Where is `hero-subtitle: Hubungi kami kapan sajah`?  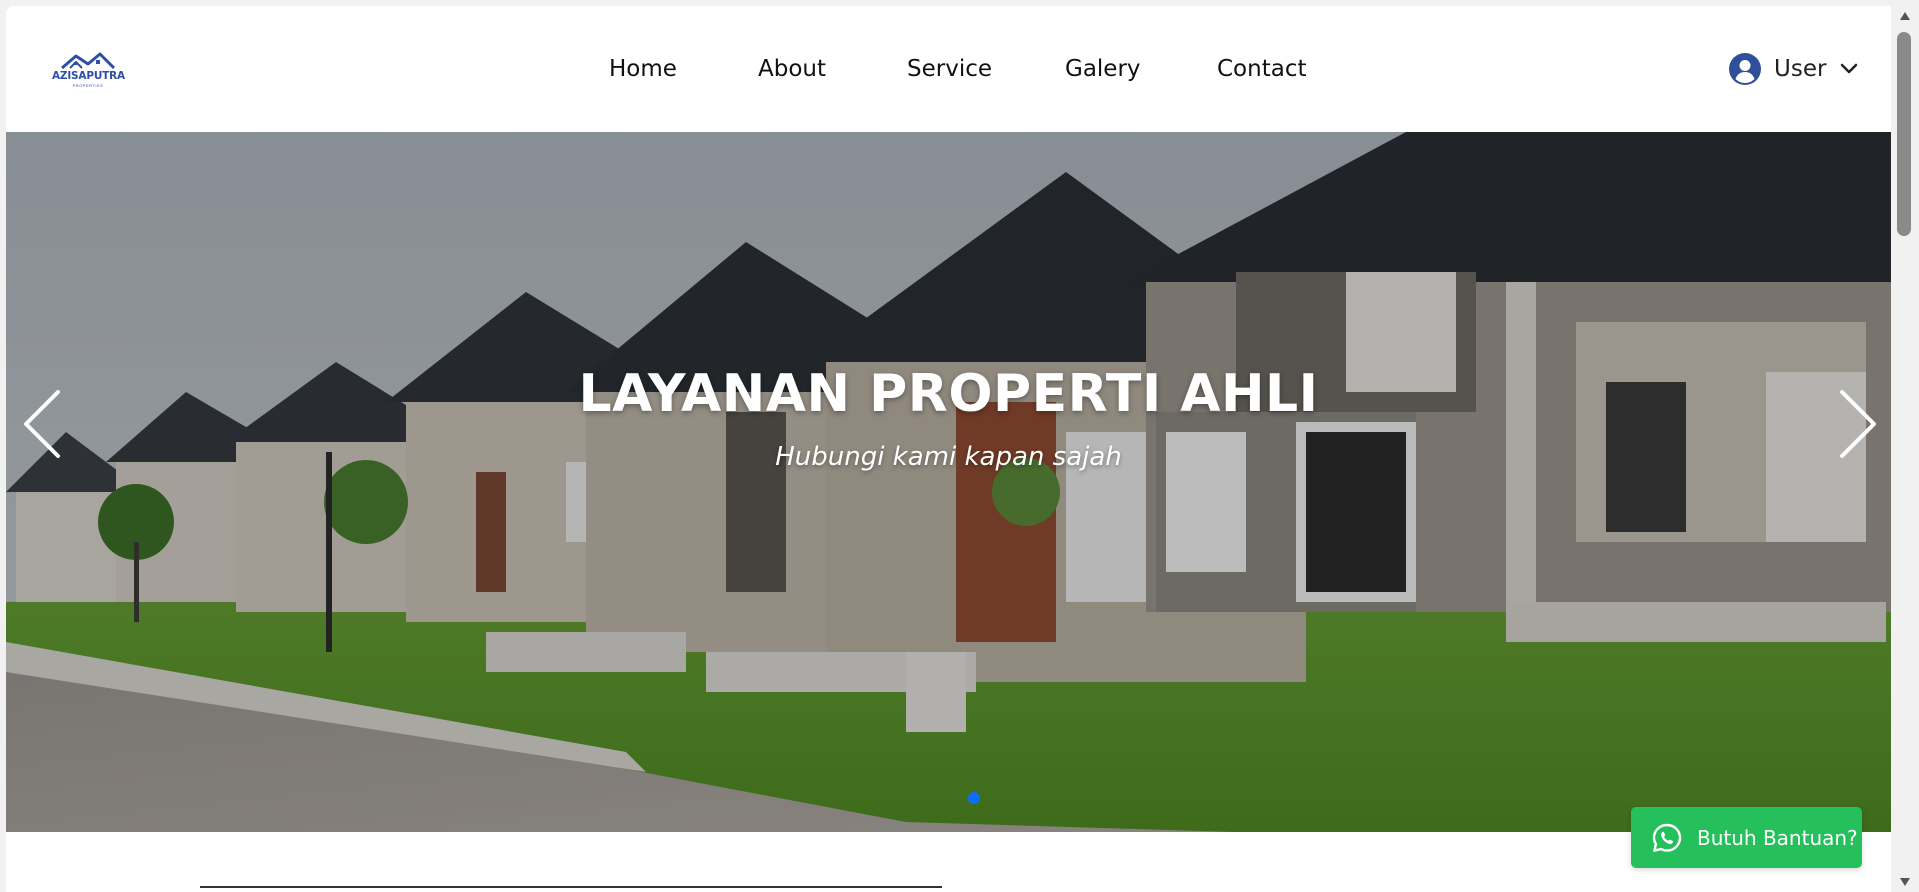 hero-subtitle: Hubungi kami kapan sajah is located at coordinates (948, 457).